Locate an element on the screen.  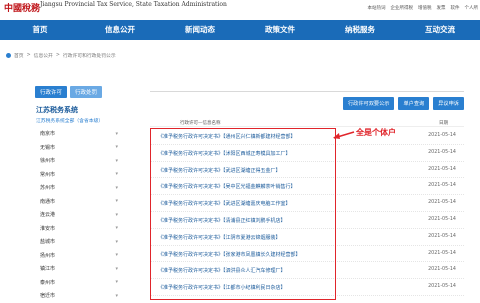
annotation-label: 全是个体户 is located at coordinates (376, 132).